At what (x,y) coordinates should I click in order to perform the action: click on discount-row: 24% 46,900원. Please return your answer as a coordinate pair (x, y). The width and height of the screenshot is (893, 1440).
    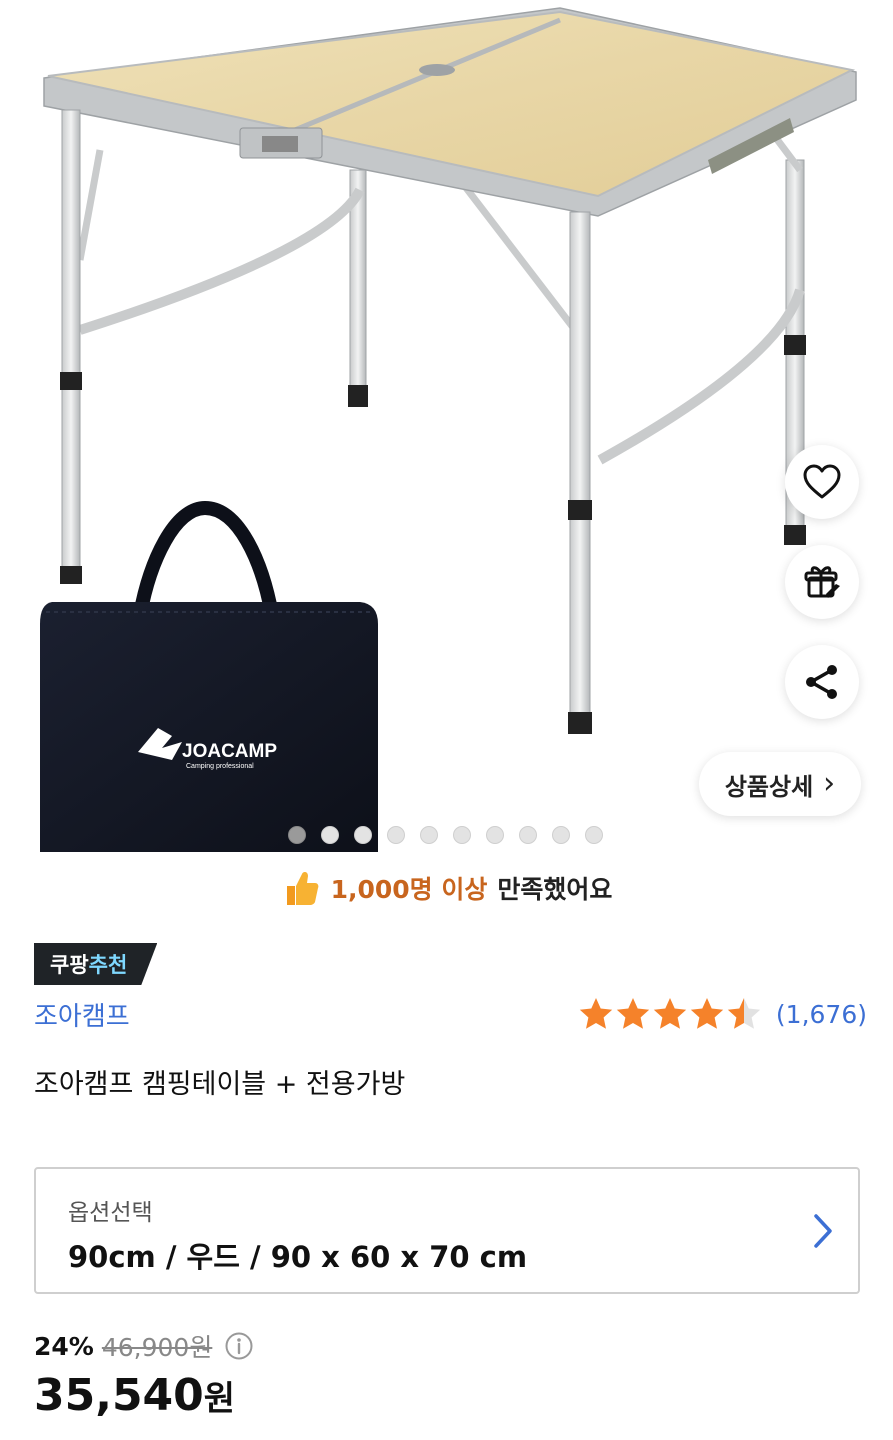
    Looking at the image, I should click on (144, 1346).